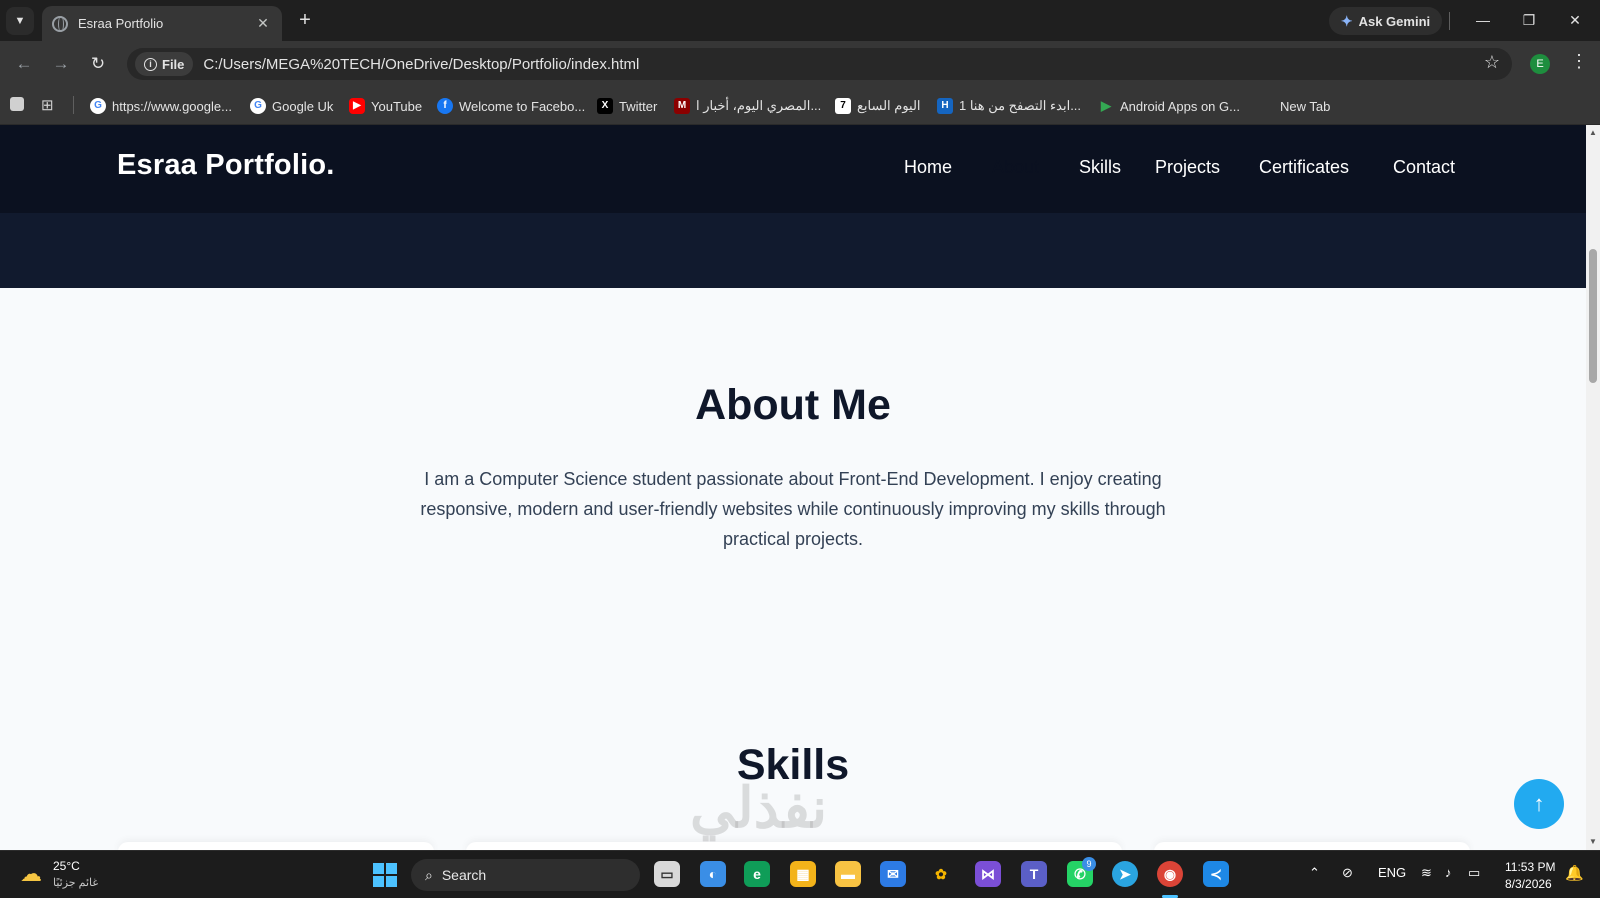  I want to click on news-icon: M, so click(682, 106).